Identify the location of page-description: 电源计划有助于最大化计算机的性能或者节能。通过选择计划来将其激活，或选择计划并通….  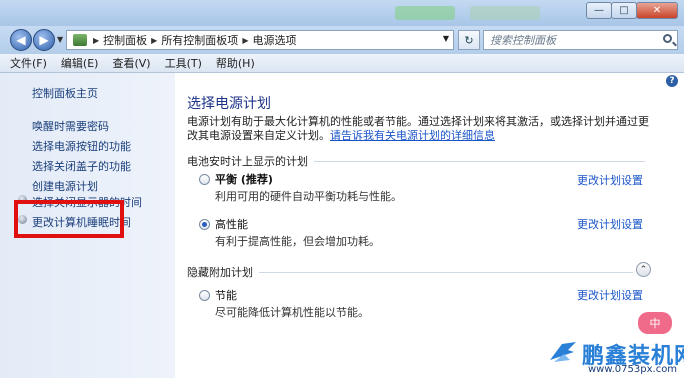
(422, 129).